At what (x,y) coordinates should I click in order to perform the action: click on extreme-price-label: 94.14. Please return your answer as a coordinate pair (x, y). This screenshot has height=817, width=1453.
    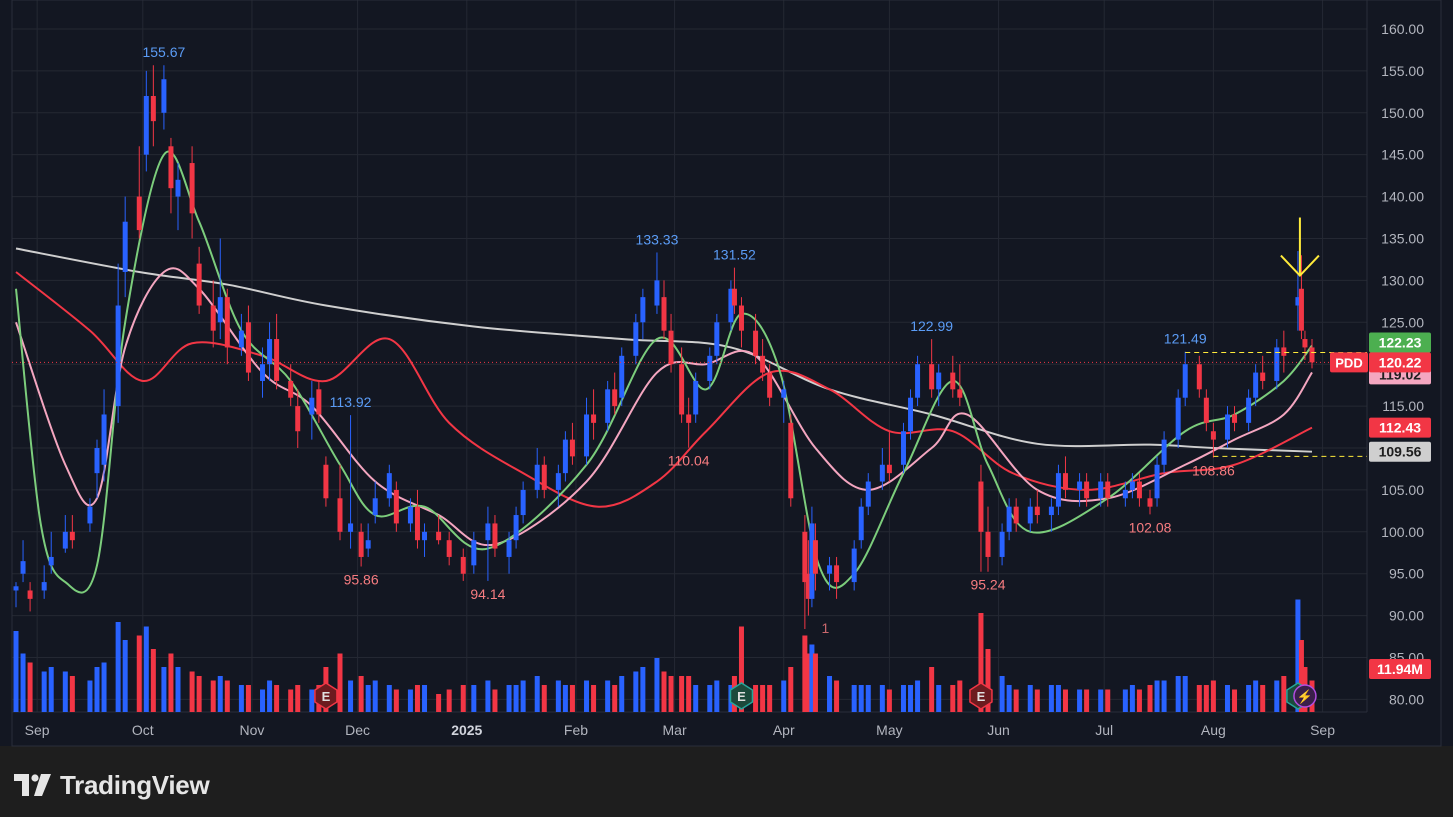
    Looking at the image, I should click on (487, 594).